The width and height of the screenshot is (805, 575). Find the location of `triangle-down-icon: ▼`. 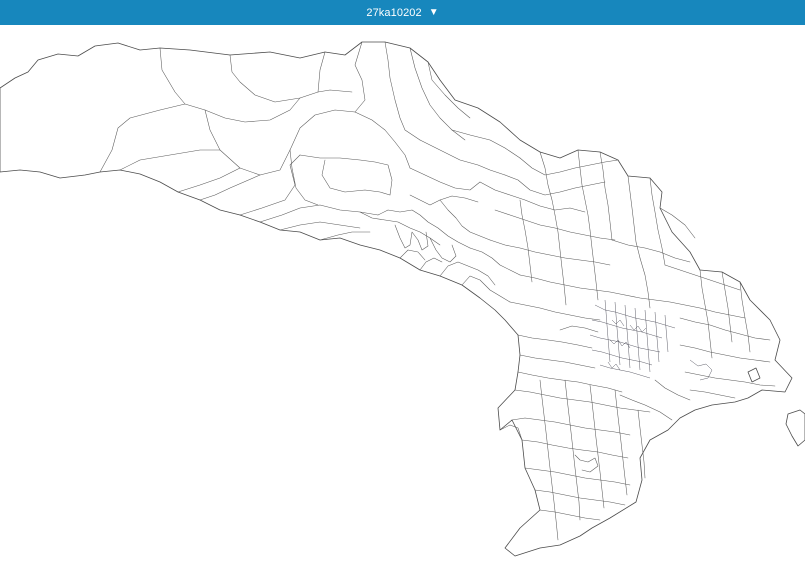

triangle-down-icon: ▼ is located at coordinates (433, 12).